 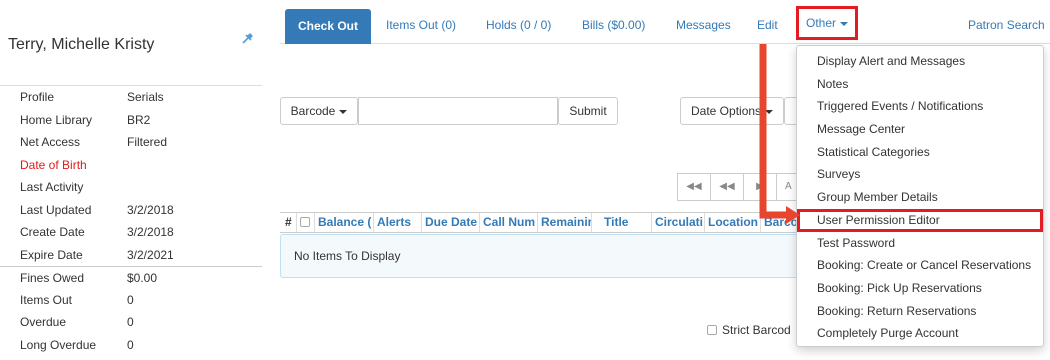 What do you see at coordinates (52, 187) in the screenshot?
I see `summary-label: Last Activity` at bounding box center [52, 187].